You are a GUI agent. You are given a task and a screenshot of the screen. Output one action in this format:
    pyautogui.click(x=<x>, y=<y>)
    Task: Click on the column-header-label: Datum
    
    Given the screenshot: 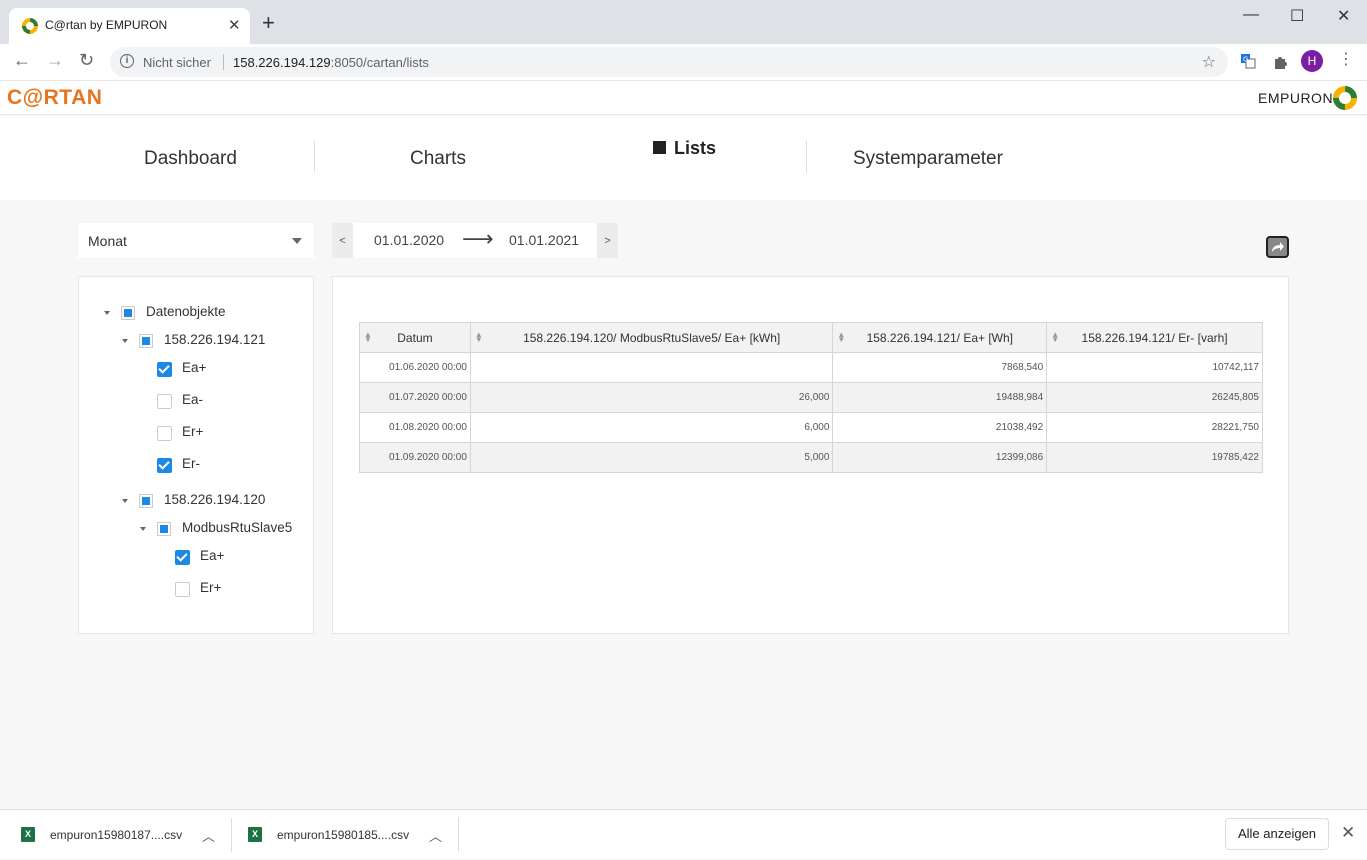 What is the action you would take?
    pyautogui.click(x=415, y=337)
    